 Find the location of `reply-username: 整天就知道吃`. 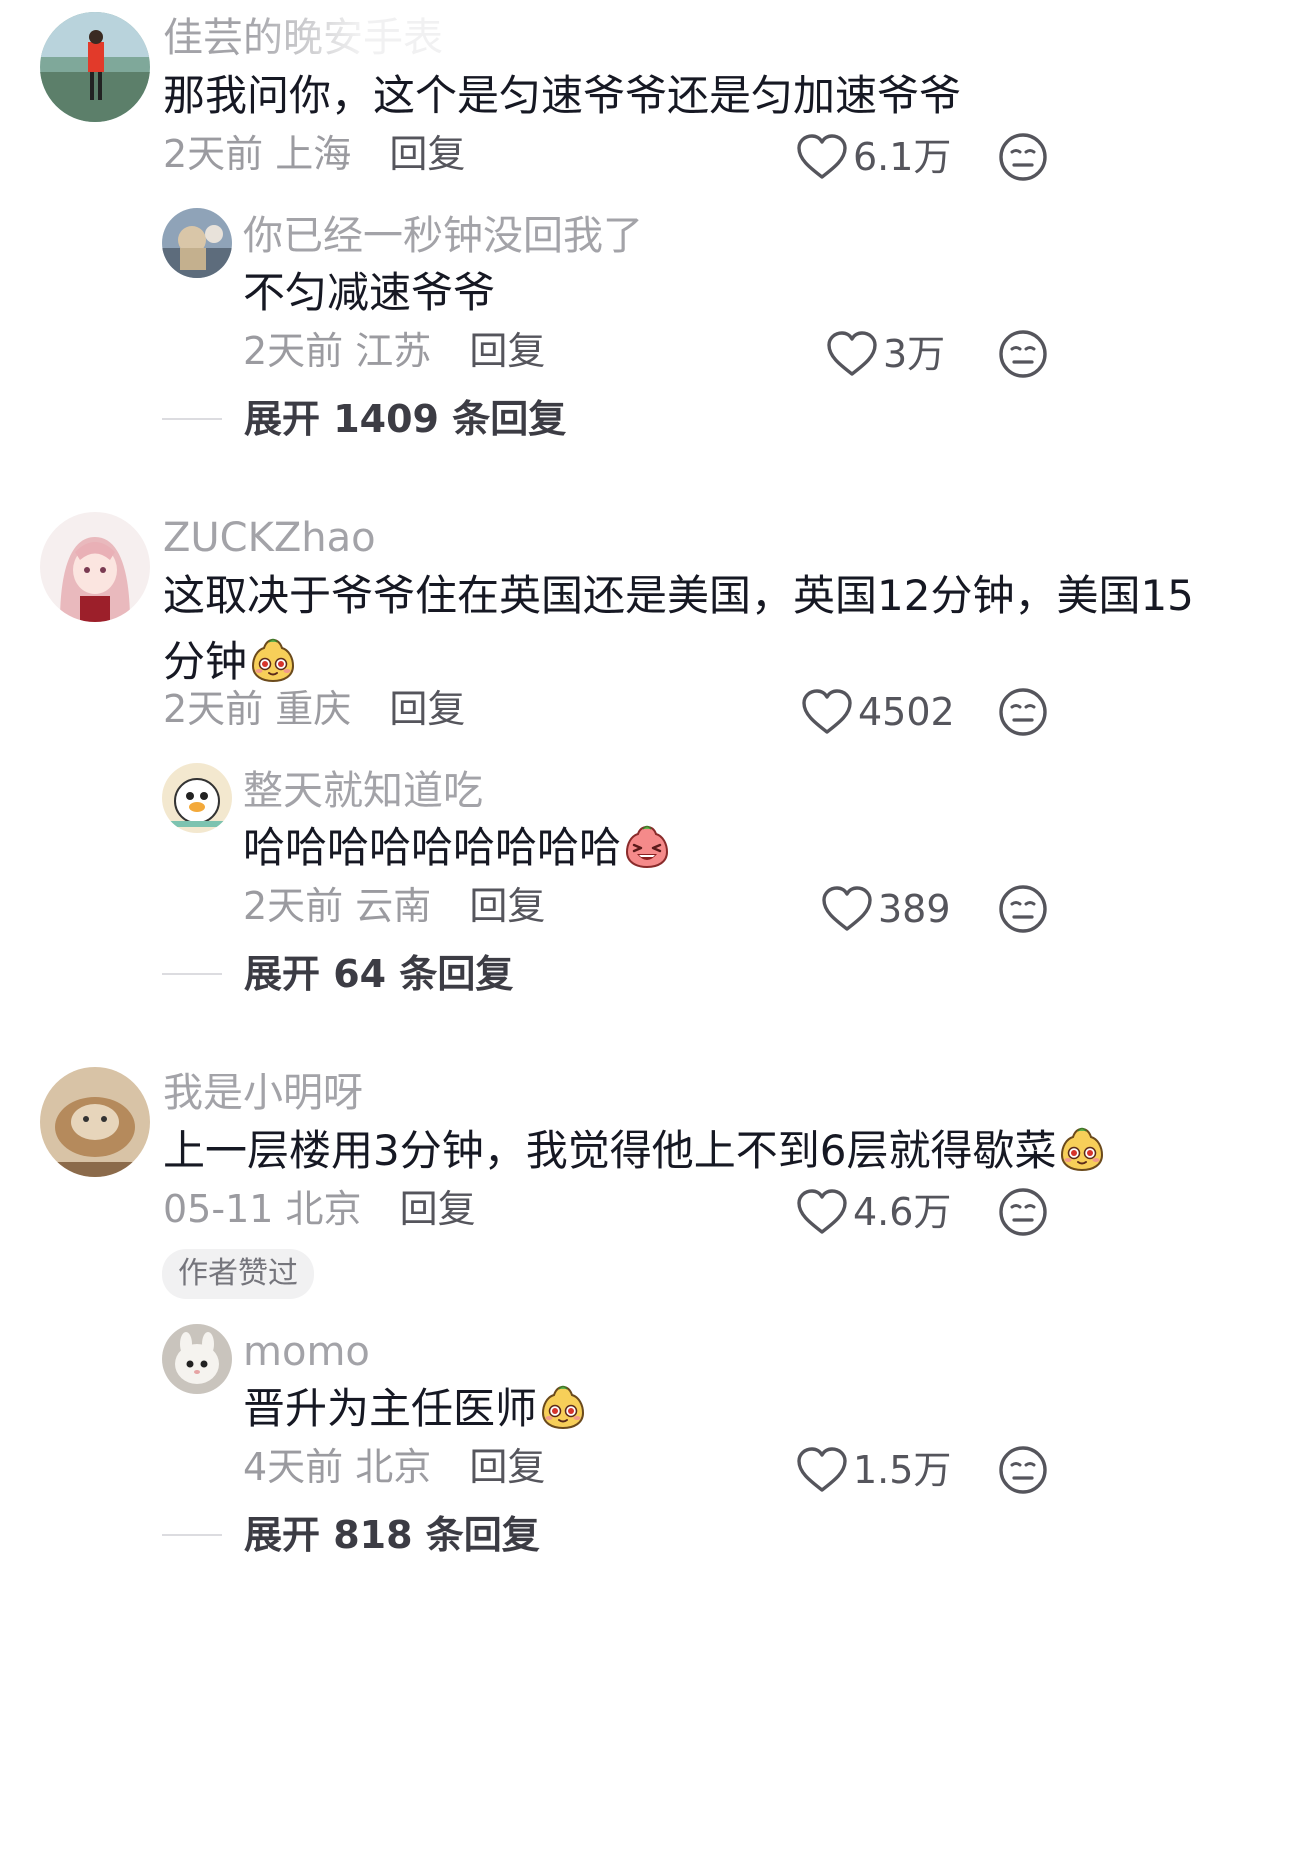

reply-username: 整天就知道吃 is located at coordinates (363, 791).